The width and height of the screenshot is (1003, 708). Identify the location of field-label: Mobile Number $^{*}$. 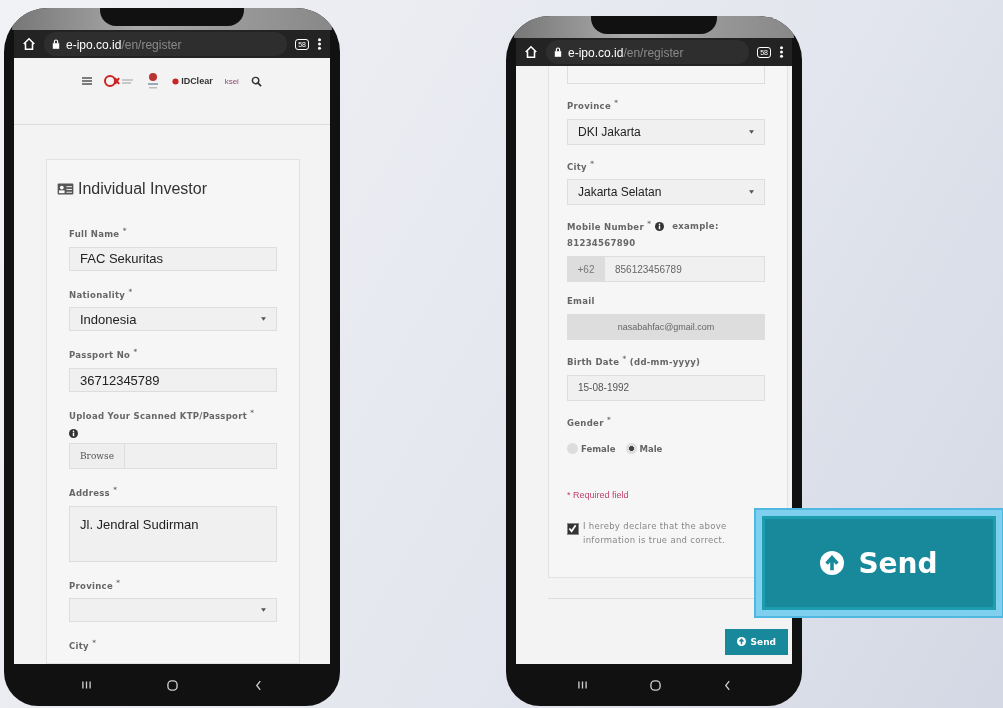
(609, 227).